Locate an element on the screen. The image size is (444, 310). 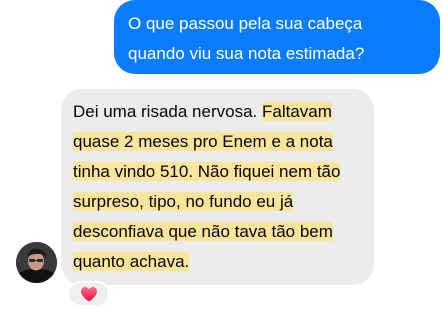
message-text-line: quase 2 meses pro Enem e a nota is located at coordinates (217, 142).